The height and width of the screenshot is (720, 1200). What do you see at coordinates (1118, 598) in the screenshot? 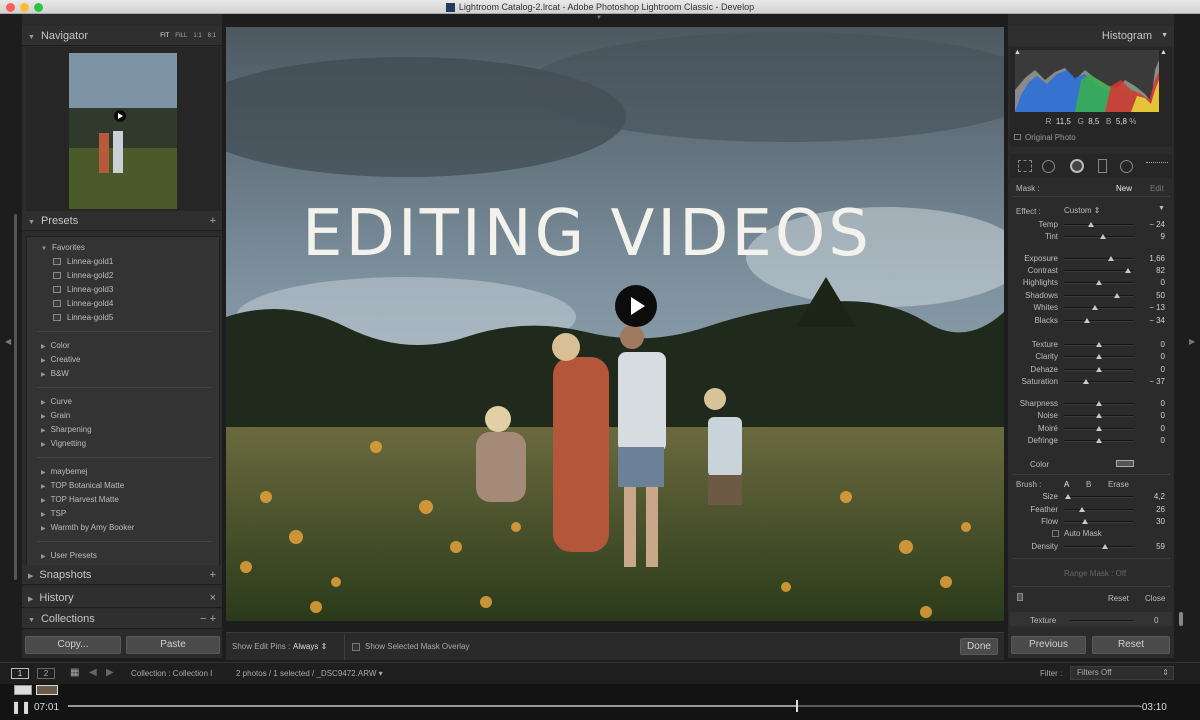
I see `mask-reset-button: Reset` at bounding box center [1118, 598].